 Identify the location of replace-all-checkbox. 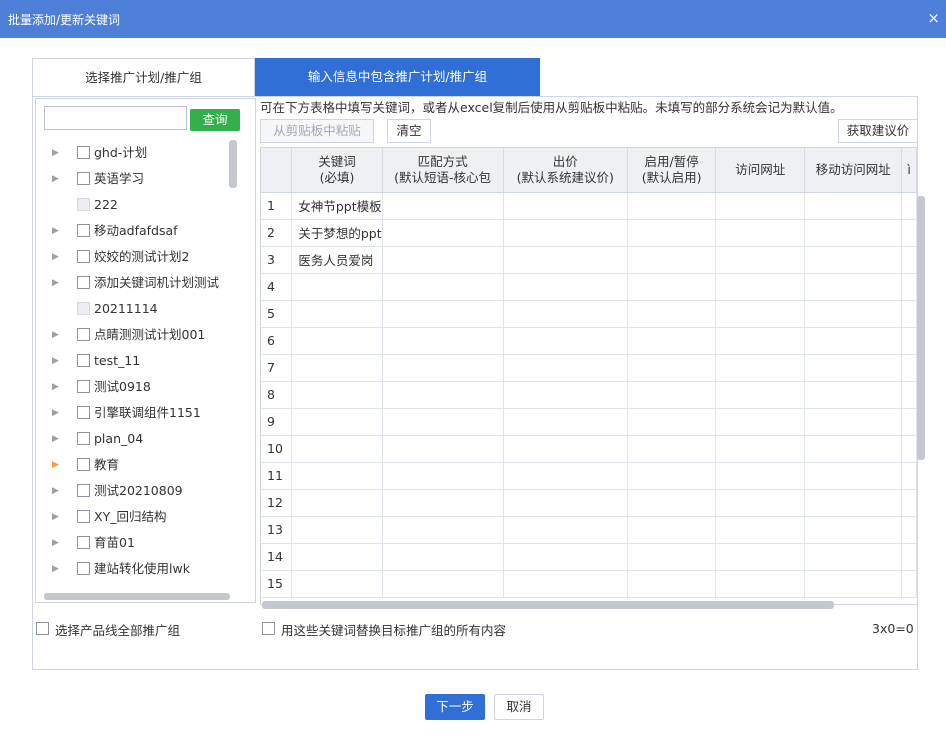
(268, 628).